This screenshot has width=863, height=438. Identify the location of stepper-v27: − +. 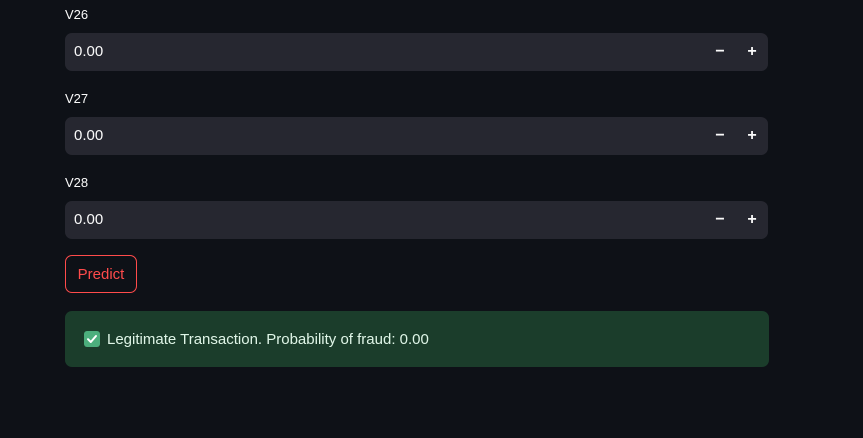
(736, 136).